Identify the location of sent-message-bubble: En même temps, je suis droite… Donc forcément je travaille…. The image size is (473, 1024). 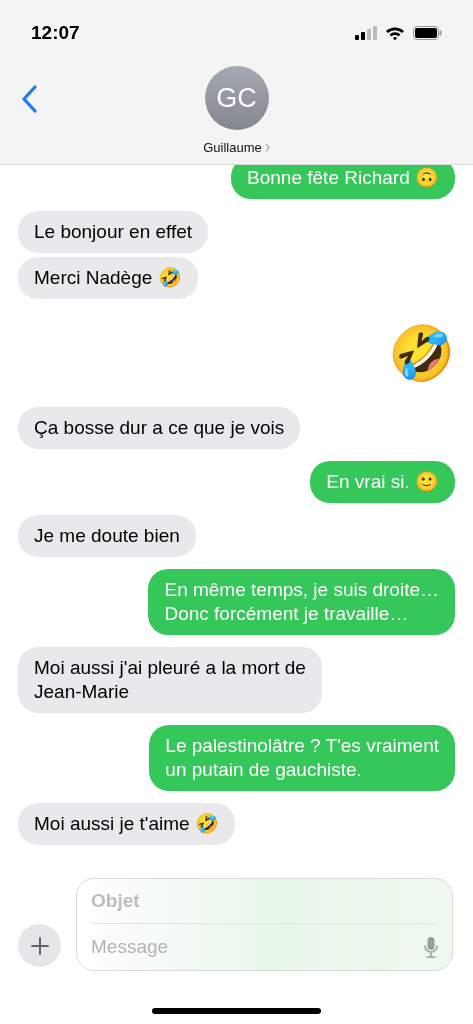
(301, 602).